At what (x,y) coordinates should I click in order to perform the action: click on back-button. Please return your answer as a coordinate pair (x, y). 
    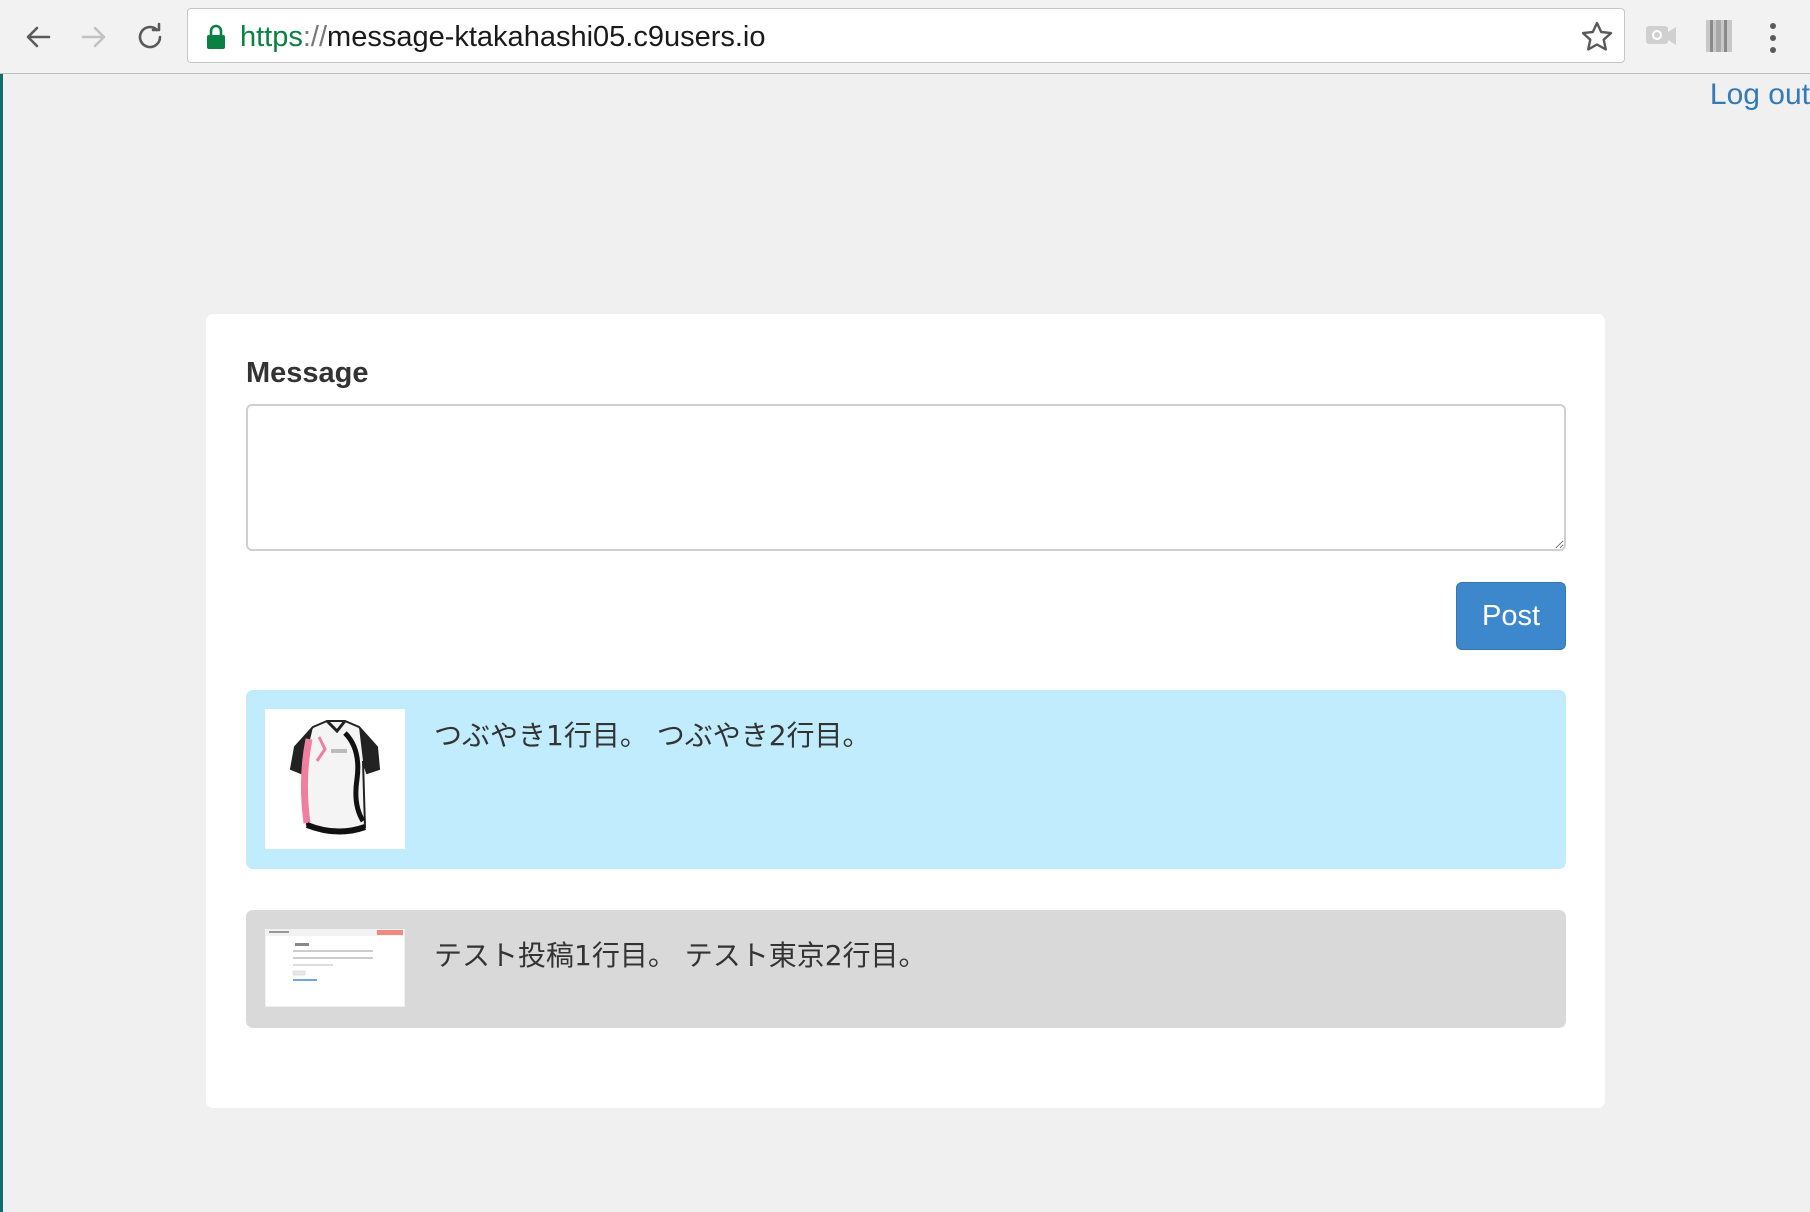
    Looking at the image, I should click on (38, 37).